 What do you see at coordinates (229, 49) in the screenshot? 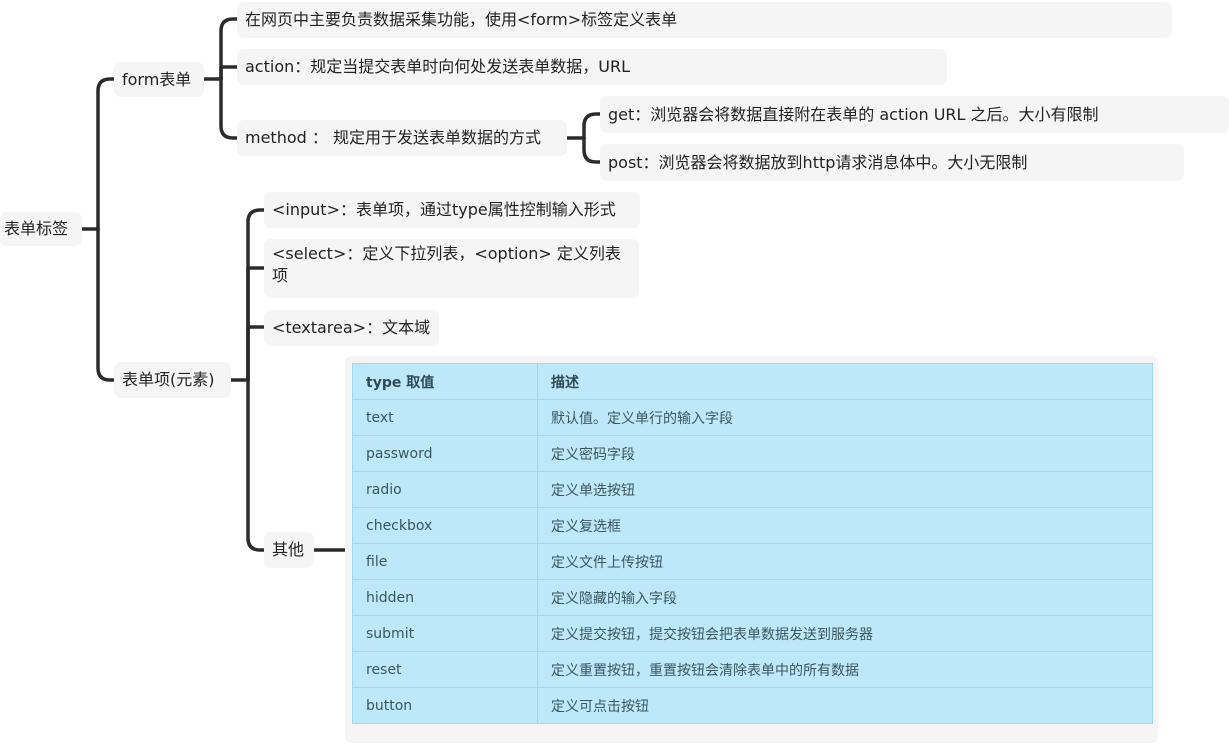
I see `connector-form-to-desc` at bounding box center [229, 49].